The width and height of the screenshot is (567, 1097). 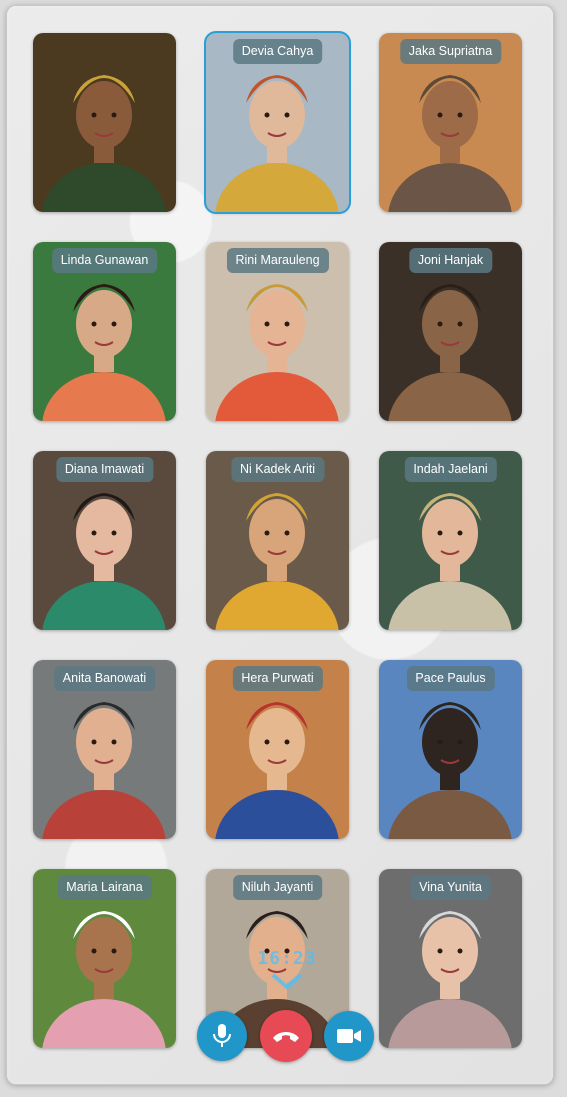 I want to click on participant-tile: Ni Kadek Ariti, so click(x=277, y=540).